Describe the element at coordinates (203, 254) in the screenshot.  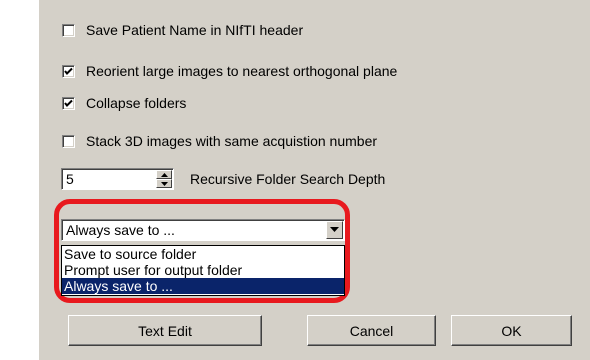
I see `option-save-to-source: Save to source folder` at that location.